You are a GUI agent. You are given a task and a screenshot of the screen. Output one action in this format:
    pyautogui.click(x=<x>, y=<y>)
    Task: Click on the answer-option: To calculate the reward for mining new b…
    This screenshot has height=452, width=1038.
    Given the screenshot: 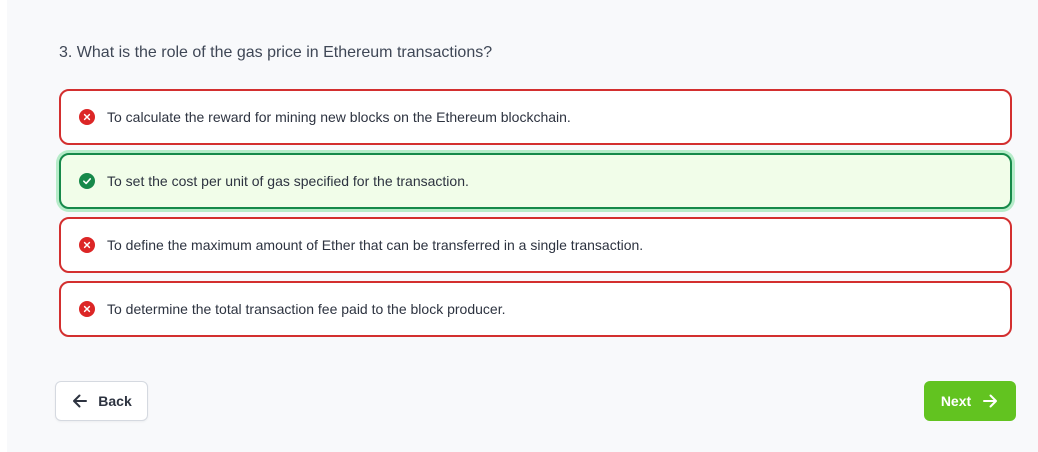 What is the action you would take?
    pyautogui.click(x=535, y=117)
    